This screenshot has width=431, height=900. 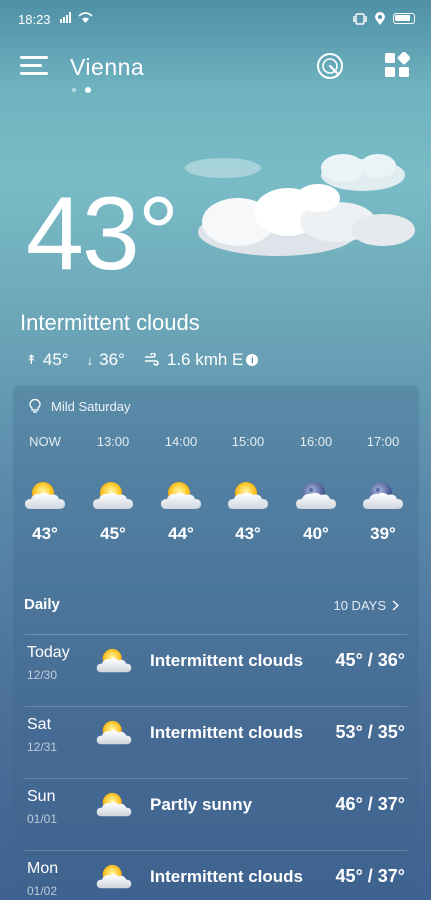 What do you see at coordinates (383, 533) in the screenshot?
I see `hour-temp: 39°` at bounding box center [383, 533].